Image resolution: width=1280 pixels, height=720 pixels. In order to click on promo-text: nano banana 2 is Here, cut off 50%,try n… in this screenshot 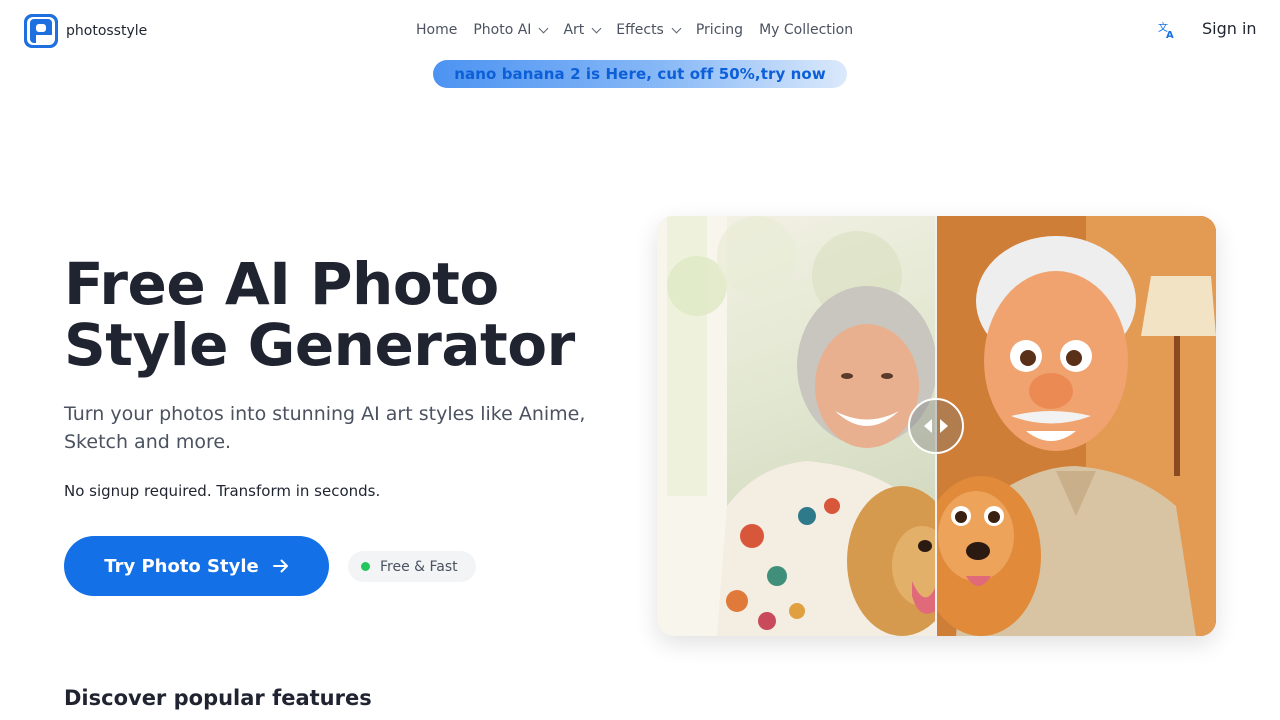, I will do `click(640, 74)`.